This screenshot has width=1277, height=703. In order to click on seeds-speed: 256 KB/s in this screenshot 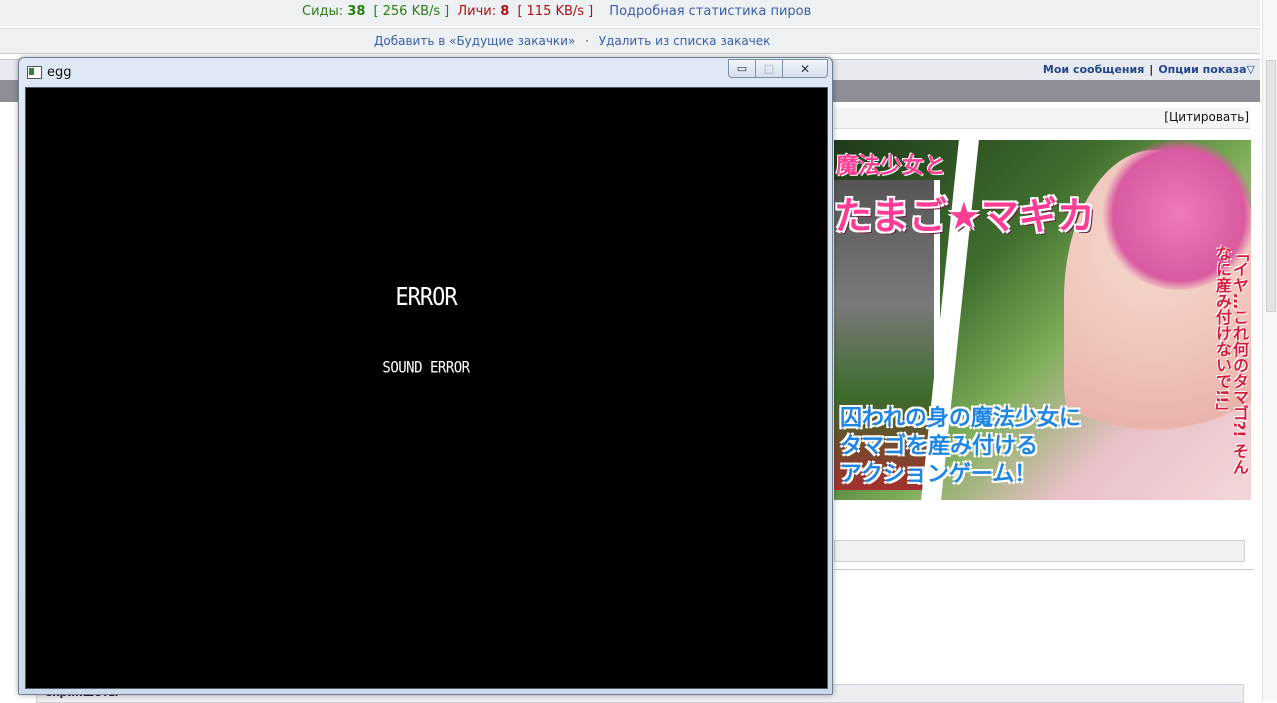, I will do `click(411, 11)`.